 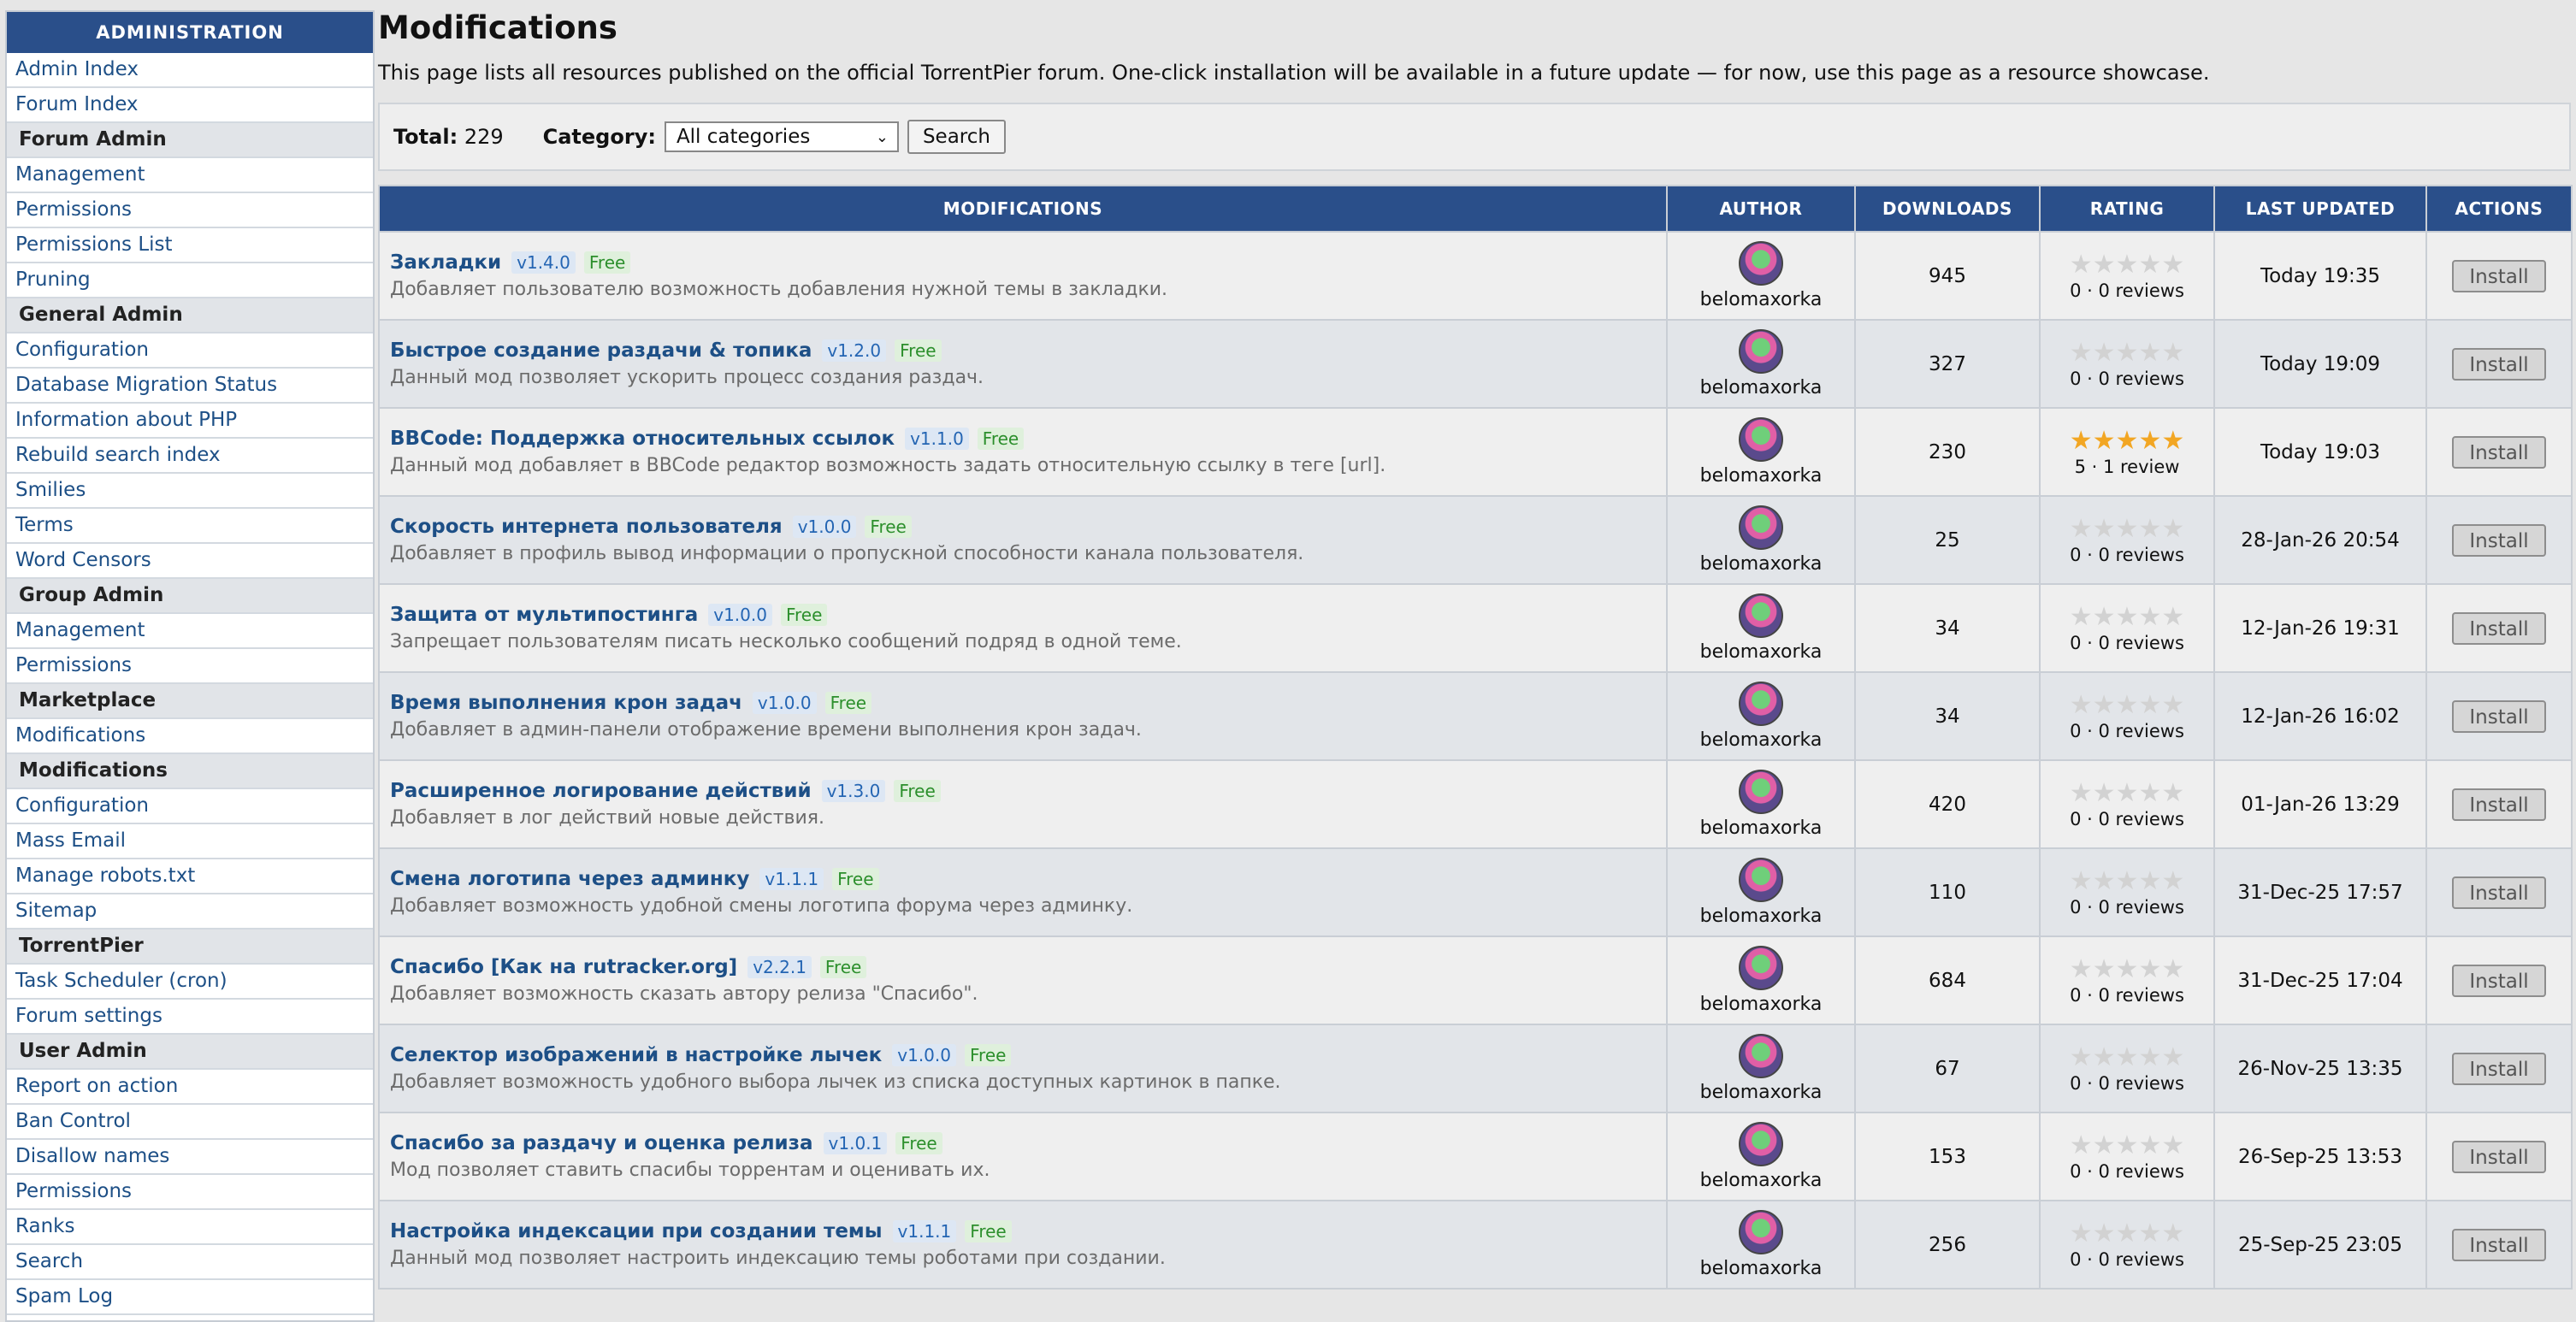 What do you see at coordinates (607, 818) in the screenshot?
I see `mod-description: Добавляет в лог действий новые действия.` at bounding box center [607, 818].